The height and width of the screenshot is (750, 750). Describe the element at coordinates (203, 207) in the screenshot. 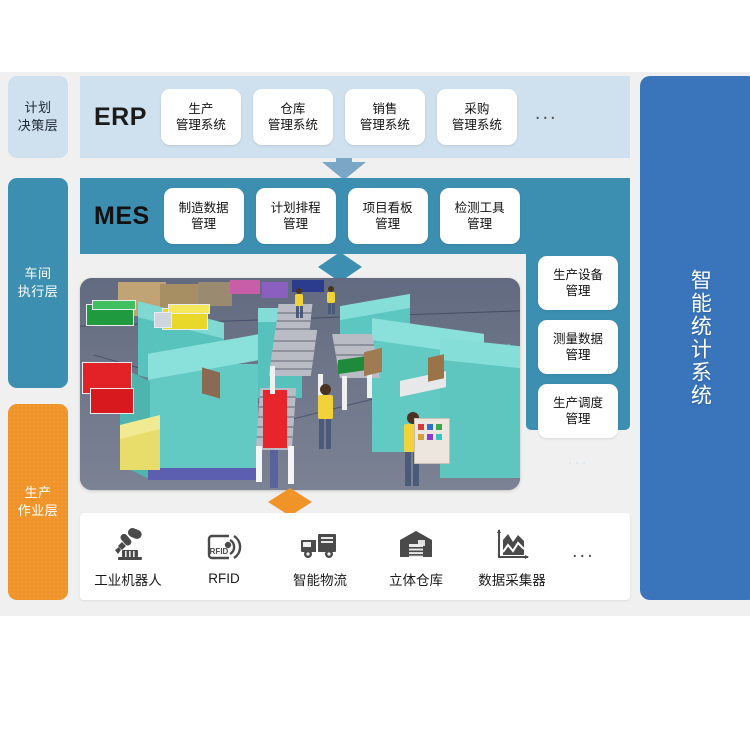

I see `mes-module-manufacturing-data-line1: 制造数据` at that location.